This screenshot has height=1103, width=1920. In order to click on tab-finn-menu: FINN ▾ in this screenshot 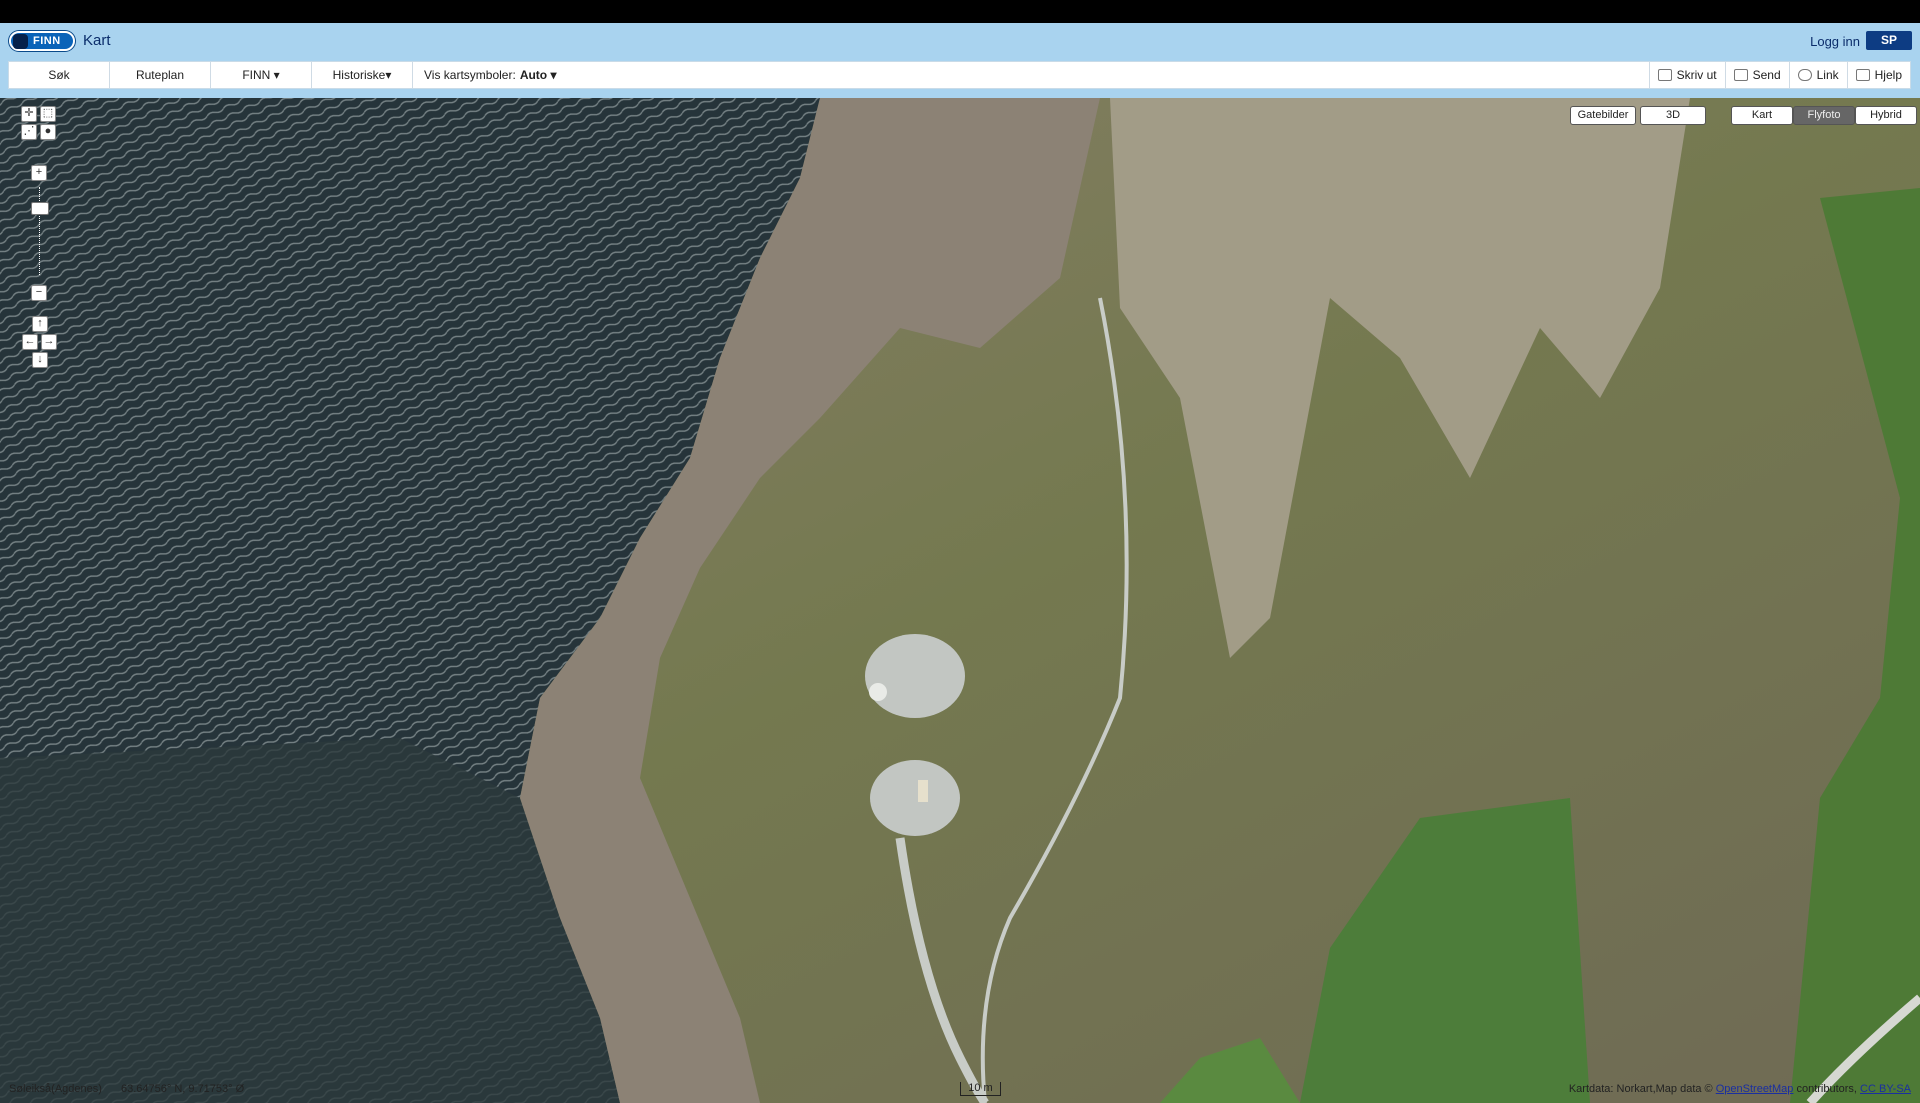, I will do `click(261, 75)`.